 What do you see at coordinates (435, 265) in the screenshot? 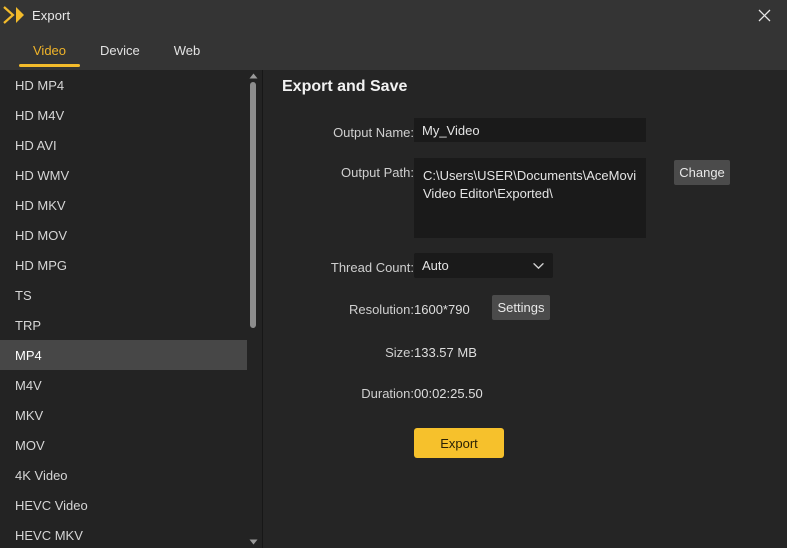
I see `thread-count-value: Auto` at bounding box center [435, 265].